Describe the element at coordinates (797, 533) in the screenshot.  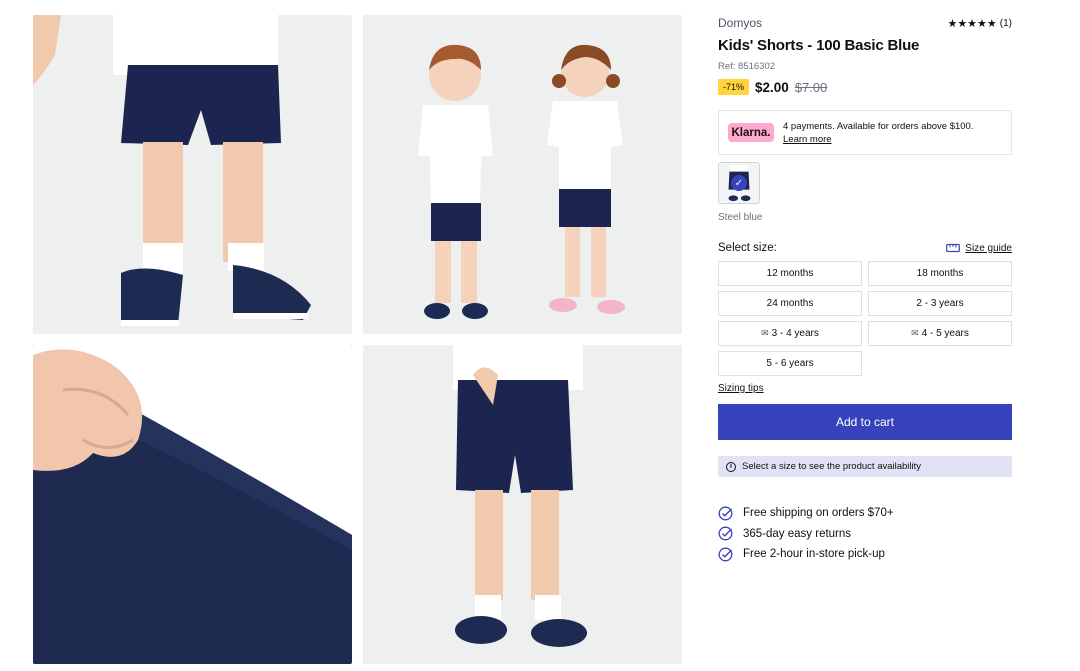
I see `benefit-text: 365-day easy returns` at that location.